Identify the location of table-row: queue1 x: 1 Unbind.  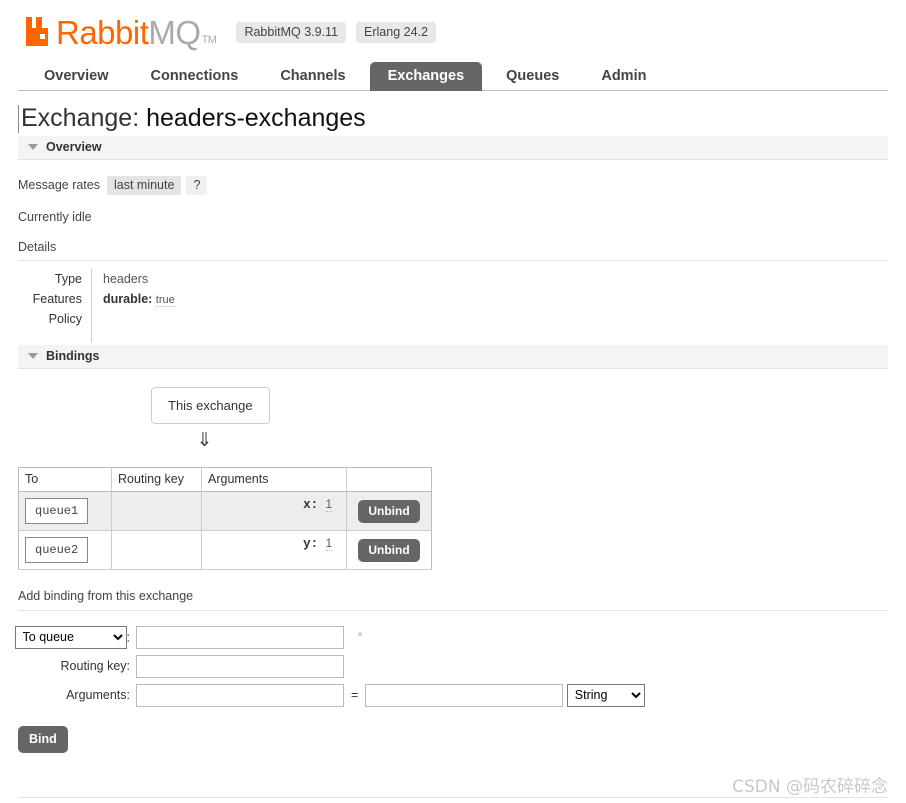
(225, 511).